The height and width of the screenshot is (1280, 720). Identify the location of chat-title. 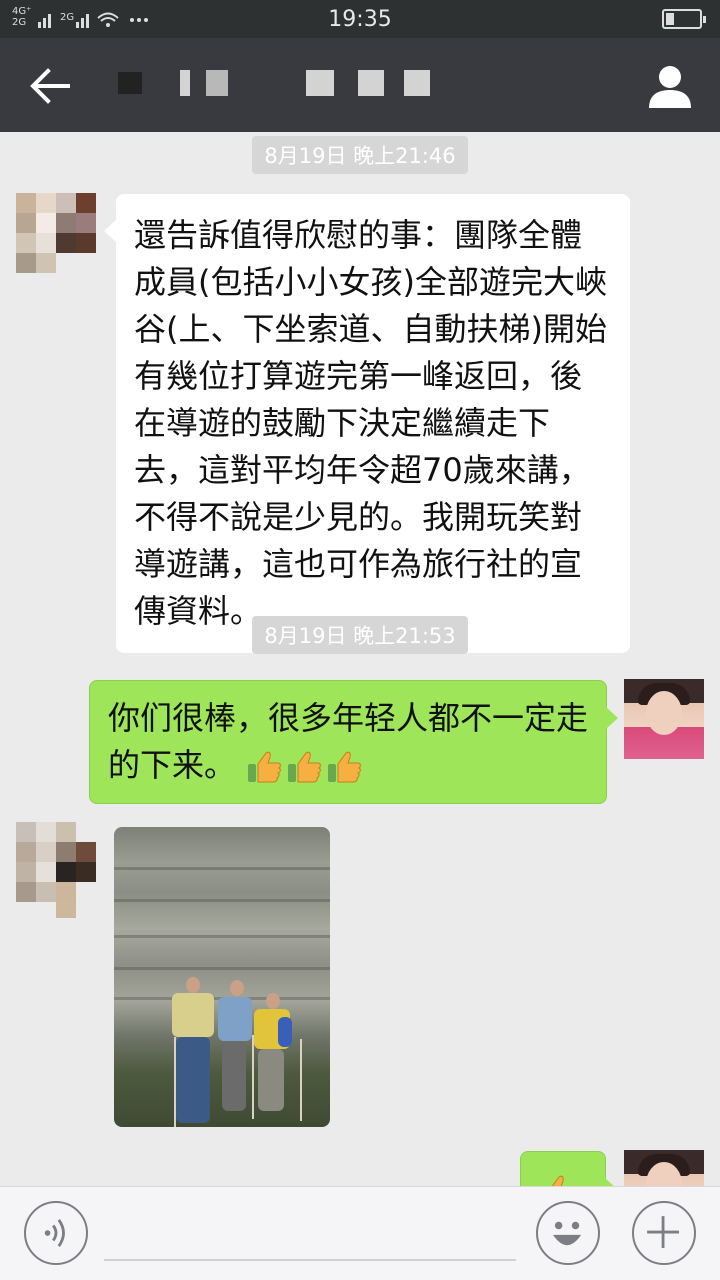
(280, 86).